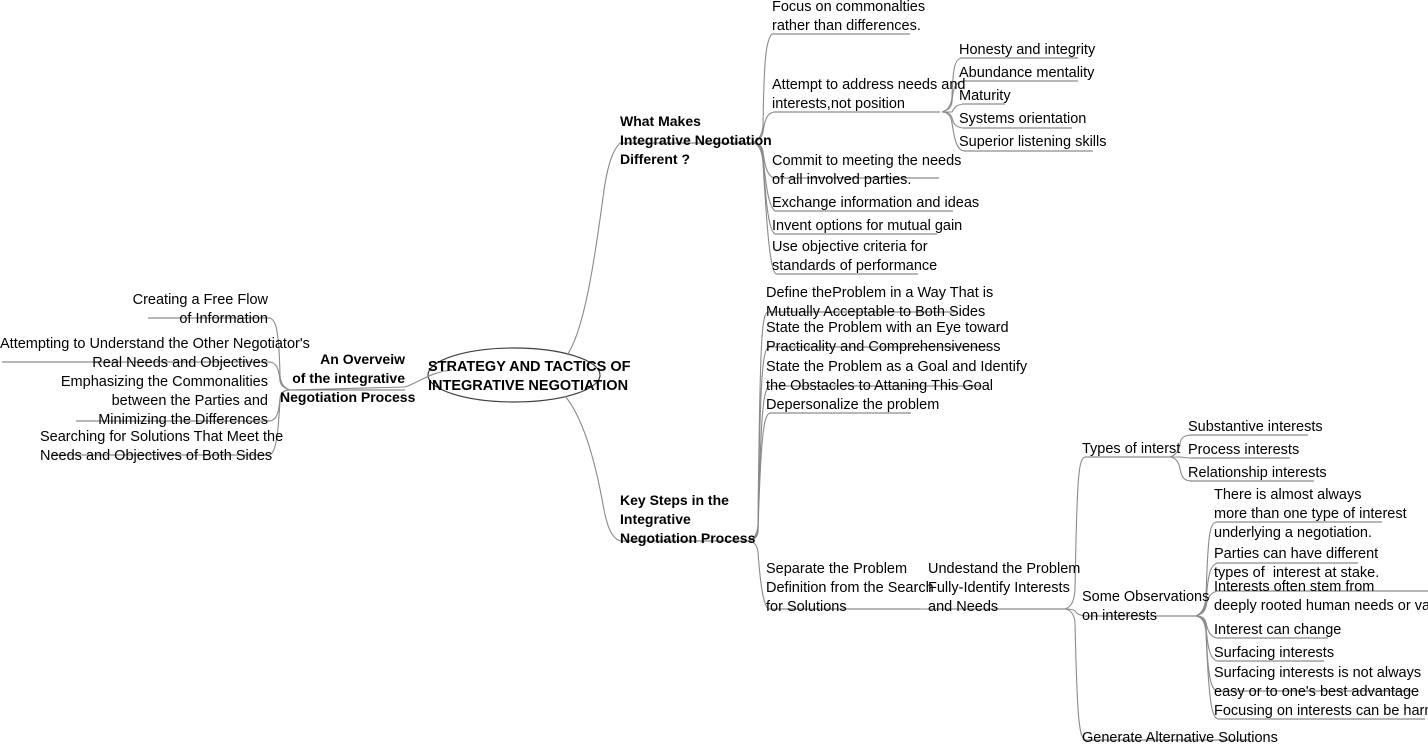 The height and width of the screenshot is (748, 1428). I want to click on leaf-substantive-interests: Substantive interests, so click(1255, 427).